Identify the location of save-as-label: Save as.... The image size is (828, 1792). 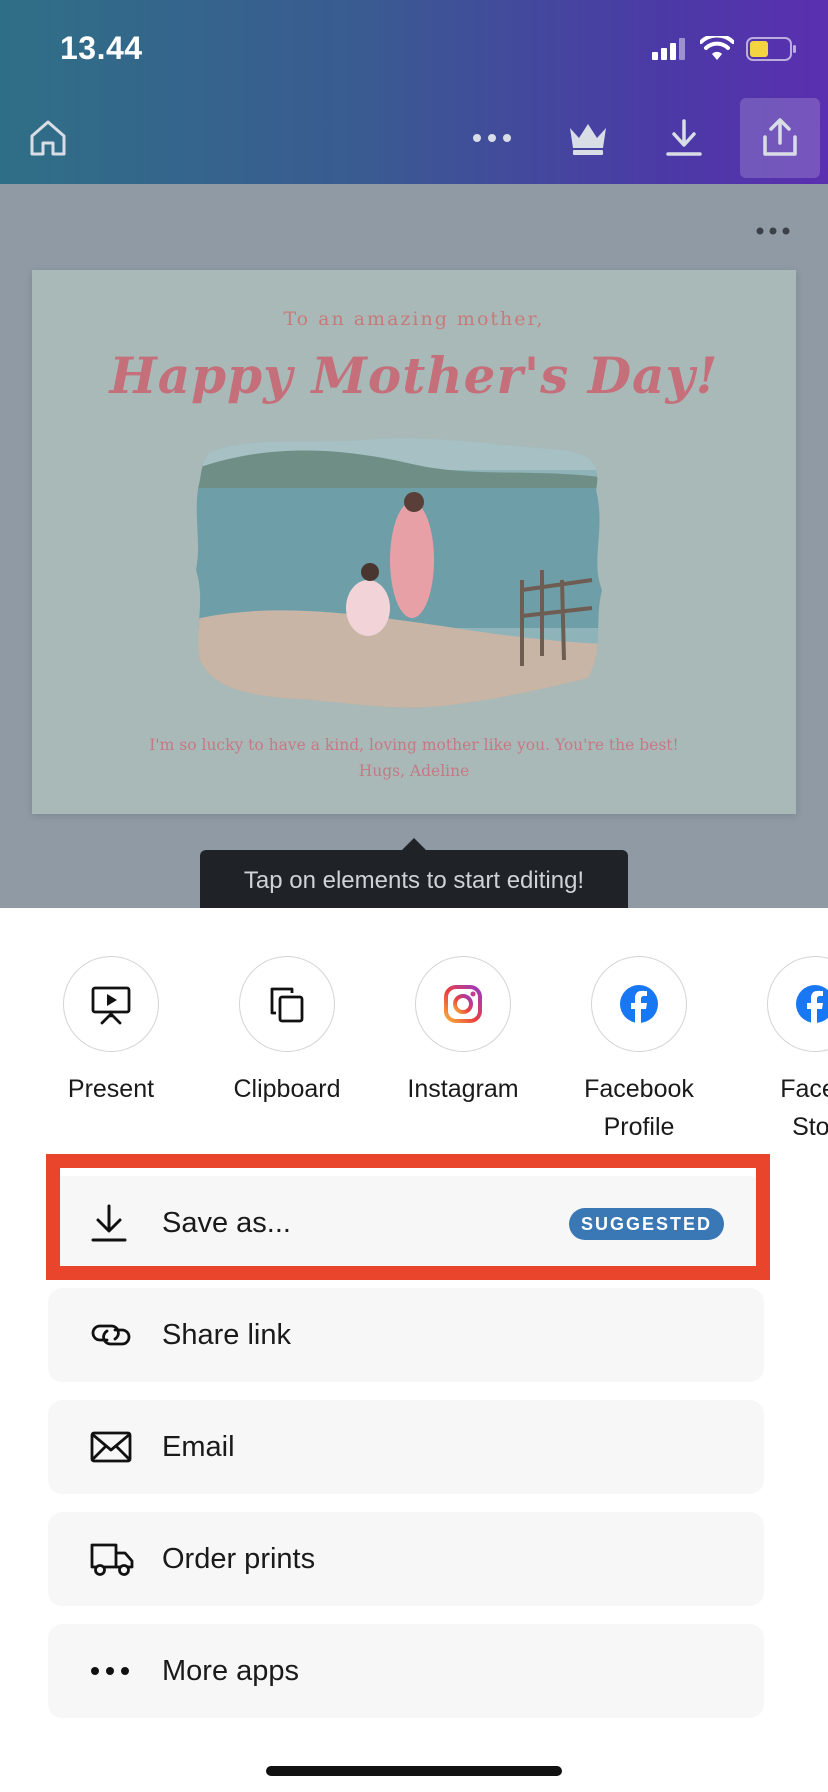
(226, 1222).